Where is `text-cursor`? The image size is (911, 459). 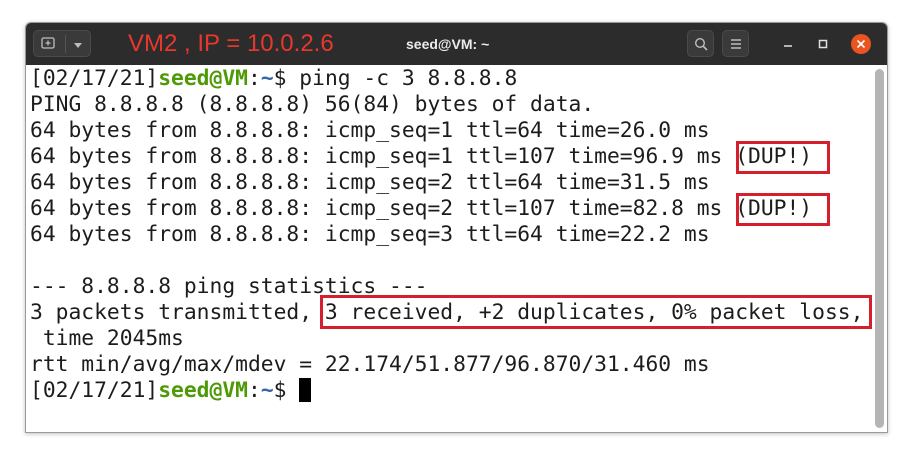
text-cursor is located at coordinates (305, 390).